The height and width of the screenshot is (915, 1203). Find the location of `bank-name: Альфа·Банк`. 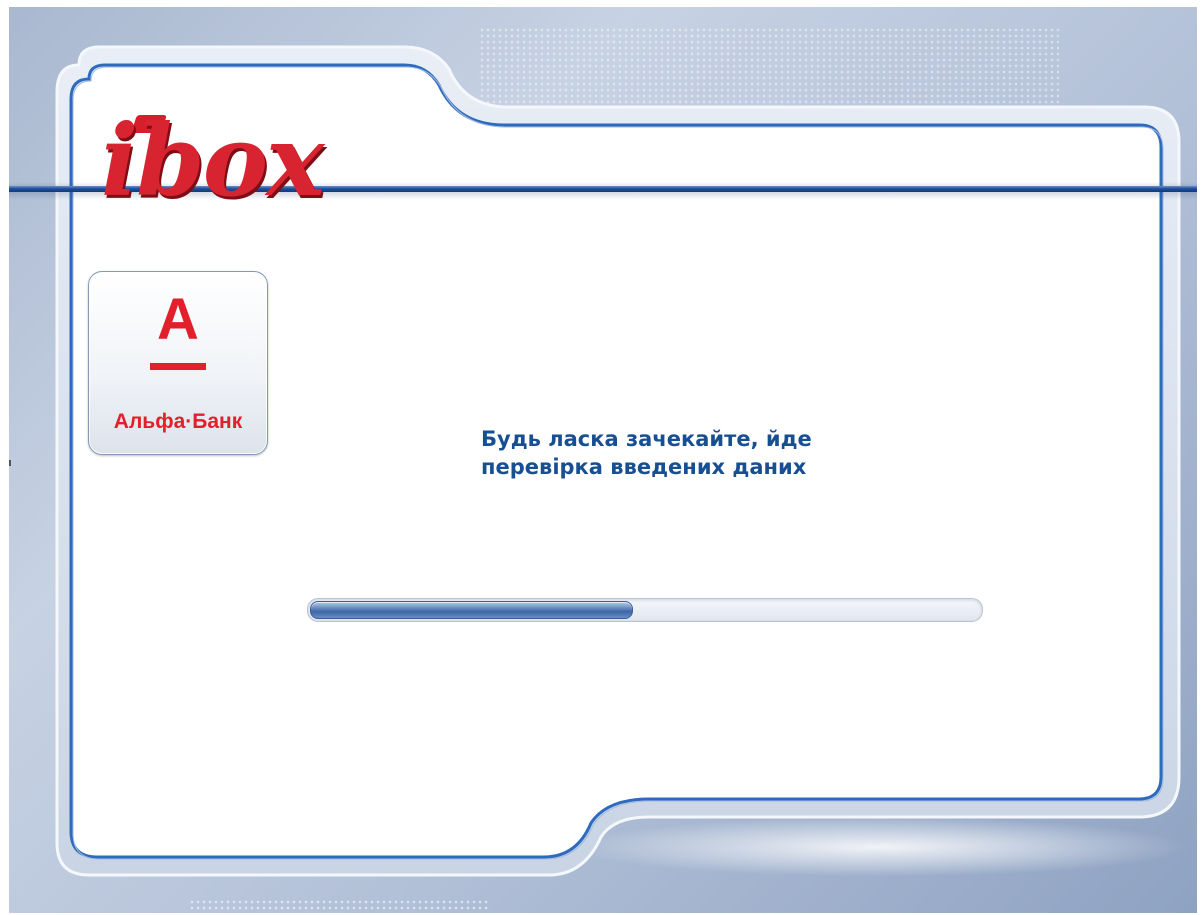

bank-name: Альфа·Банк is located at coordinates (178, 421).